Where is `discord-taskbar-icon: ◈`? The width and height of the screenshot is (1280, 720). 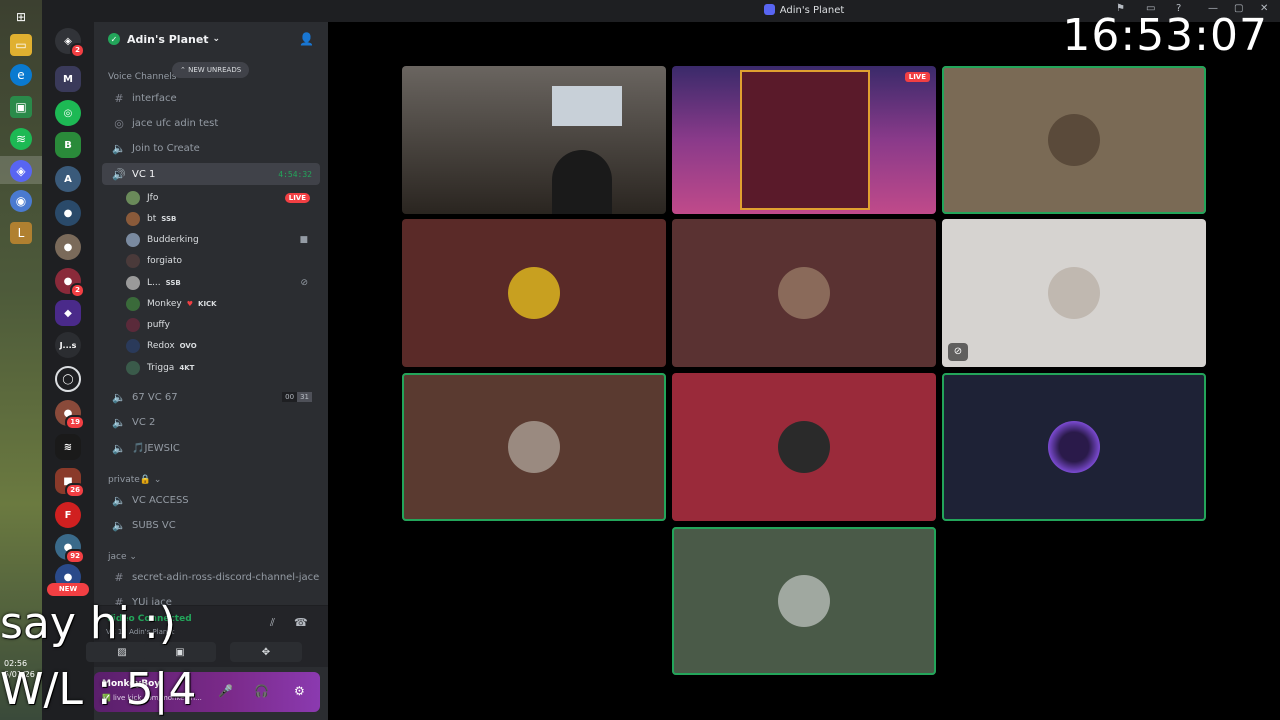
discord-taskbar-icon: ◈ is located at coordinates (21, 171).